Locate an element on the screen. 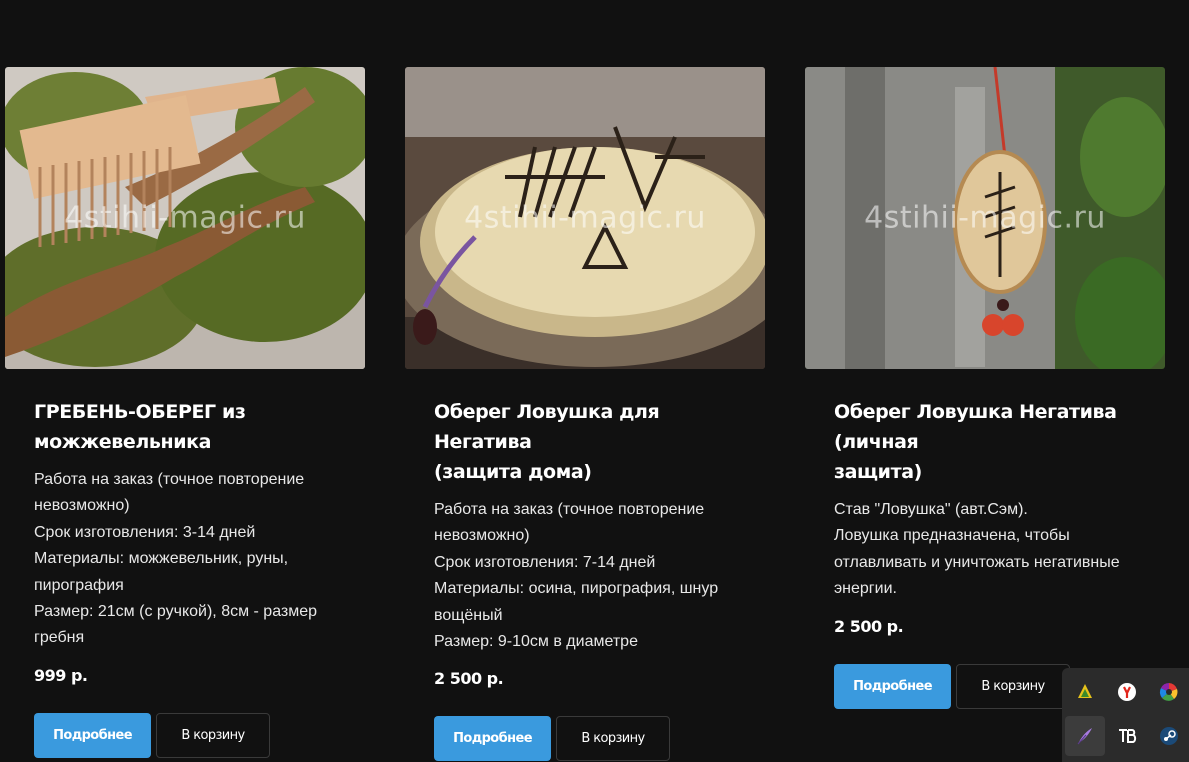 The image size is (1189, 762). tb-app-icon is located at coordinates (1127, 736).